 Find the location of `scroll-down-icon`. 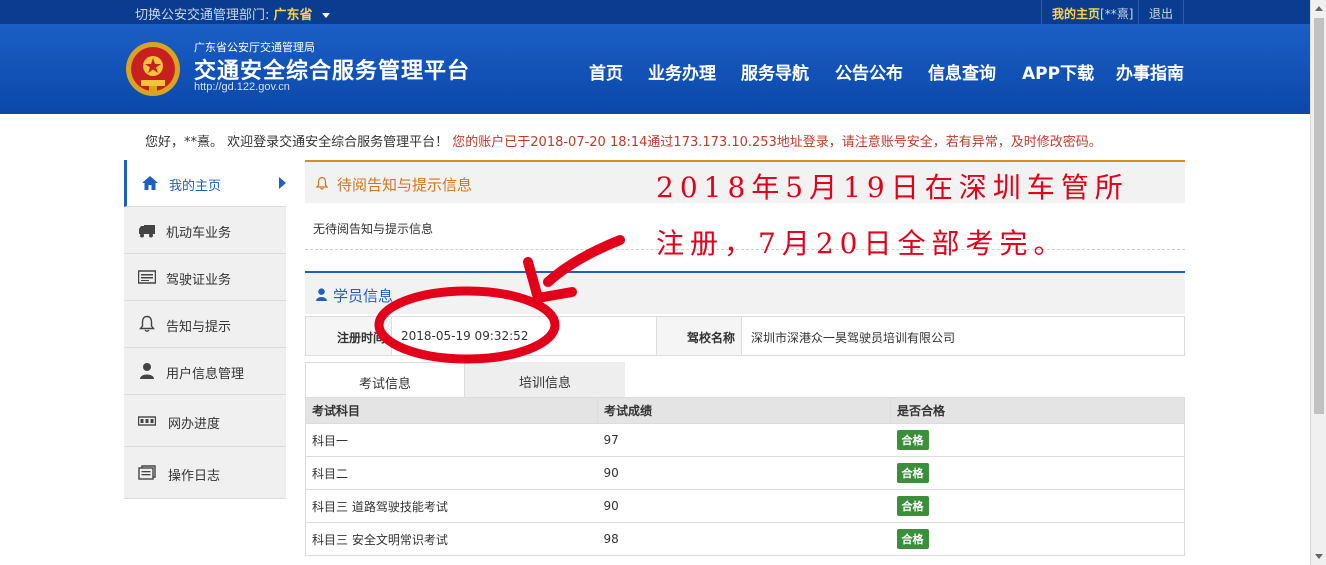

scroll-down-icon is located at coordinates (1319, 556).